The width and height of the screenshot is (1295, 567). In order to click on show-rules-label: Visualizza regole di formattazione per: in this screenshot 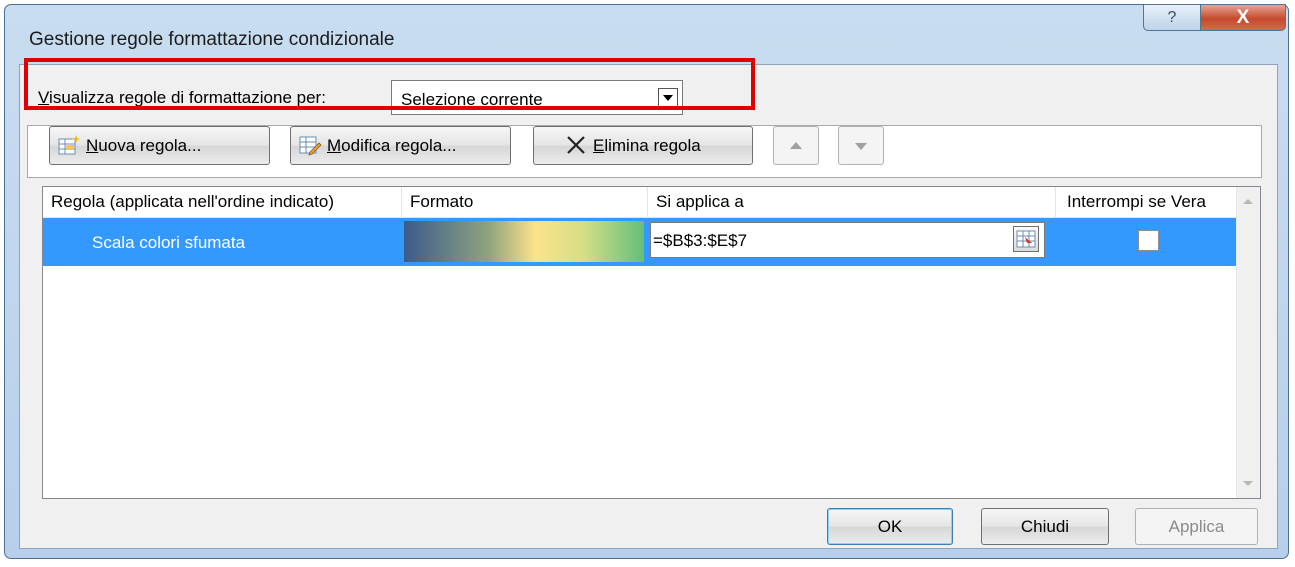, I will do `click(182, 97)`.